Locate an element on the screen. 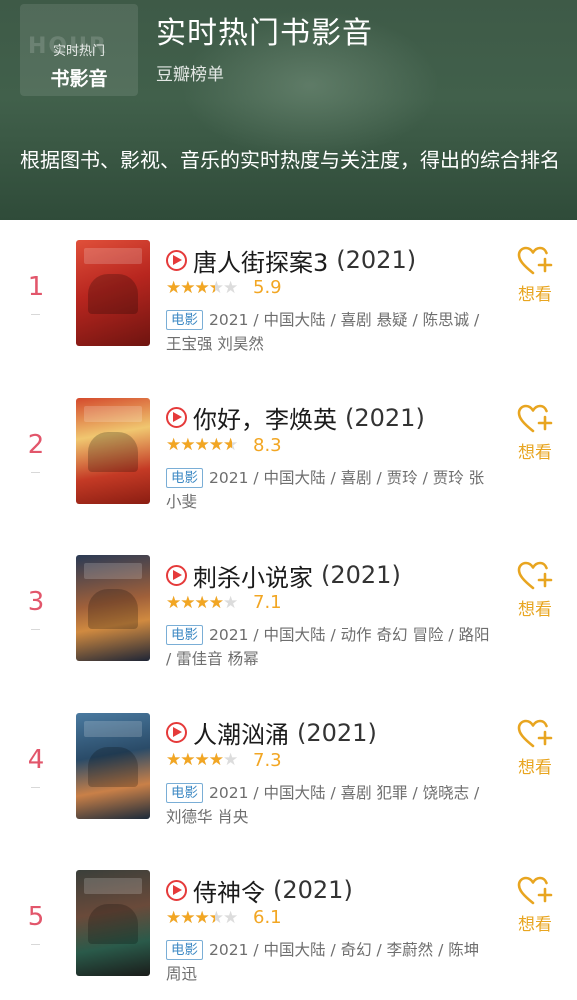  ranking-badge: HOUR 实时热门 书影音 is located at coordinates (79, 50).